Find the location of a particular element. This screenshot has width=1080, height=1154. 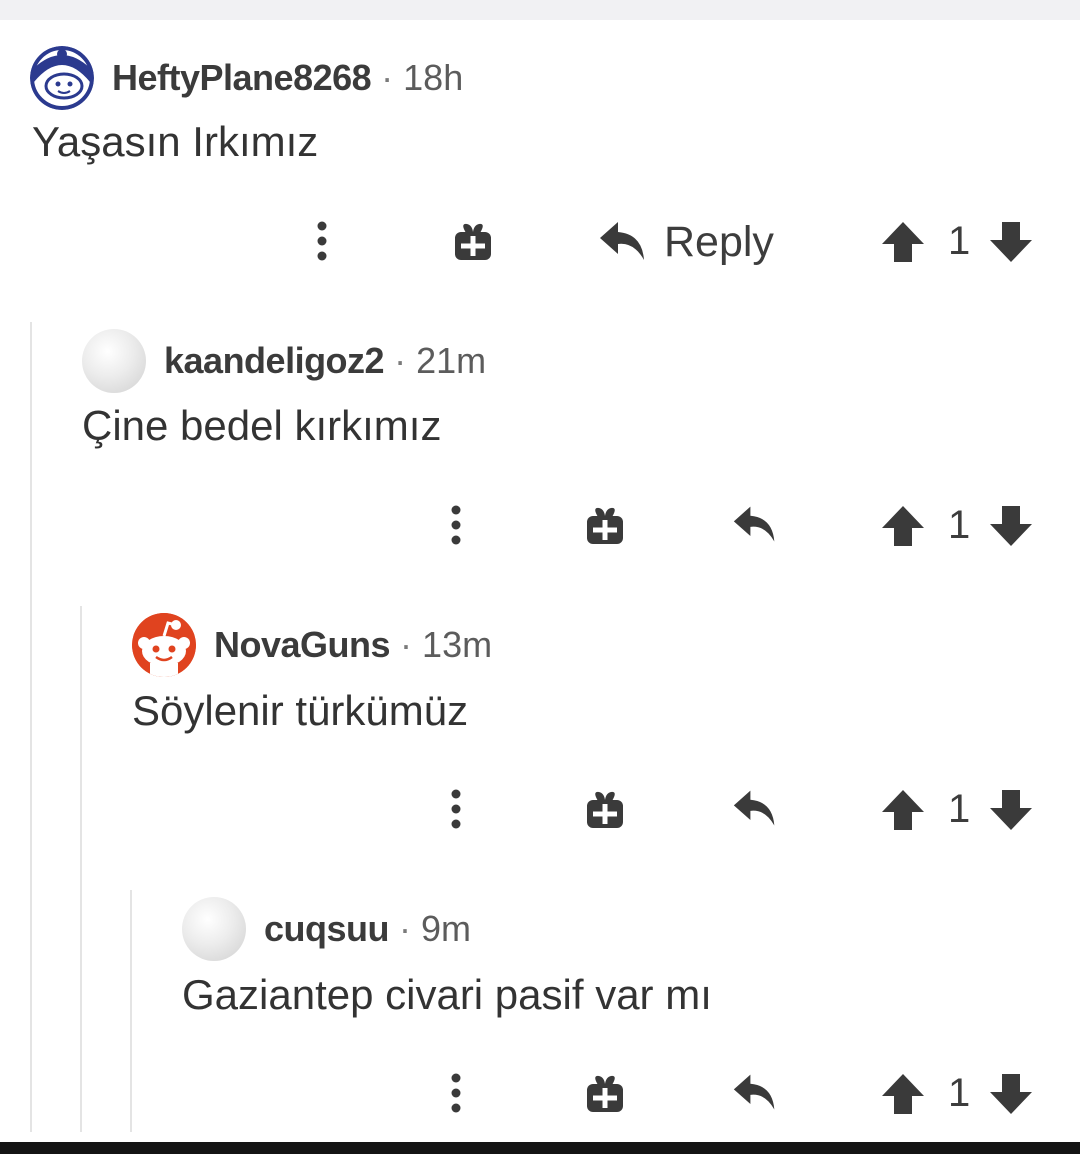

timestamp: 21m is located at coordinates (451, 360).